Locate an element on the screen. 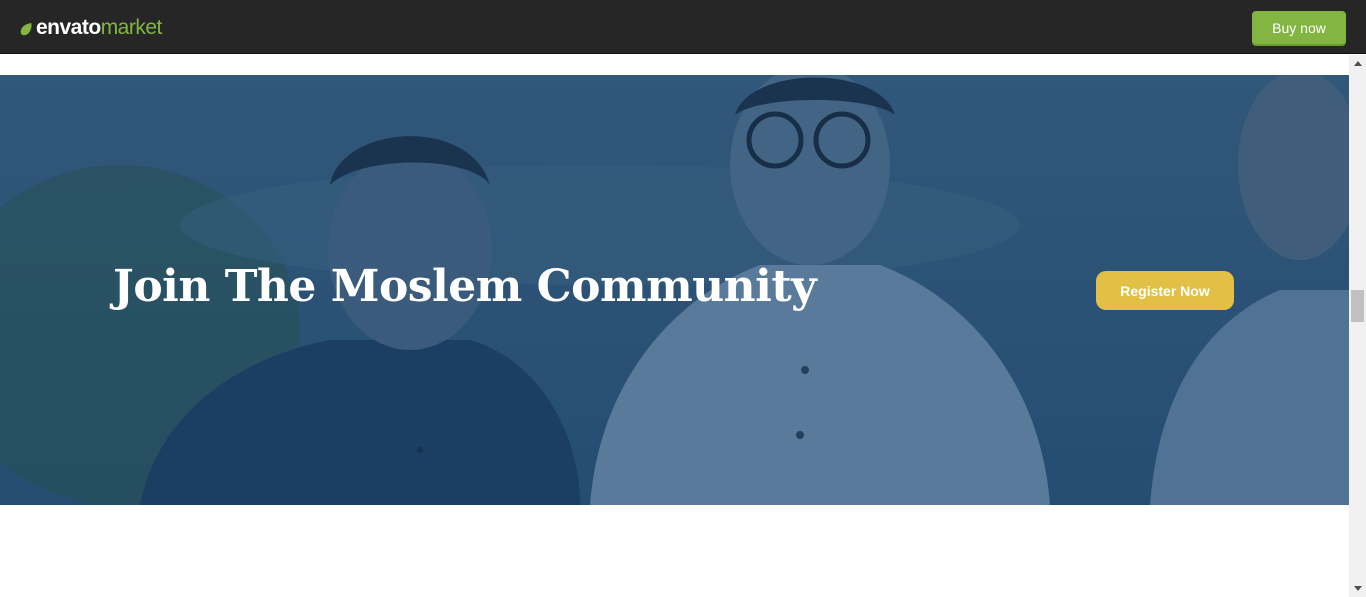  scrollbar-thumb is located at coordinates (1357, 306).